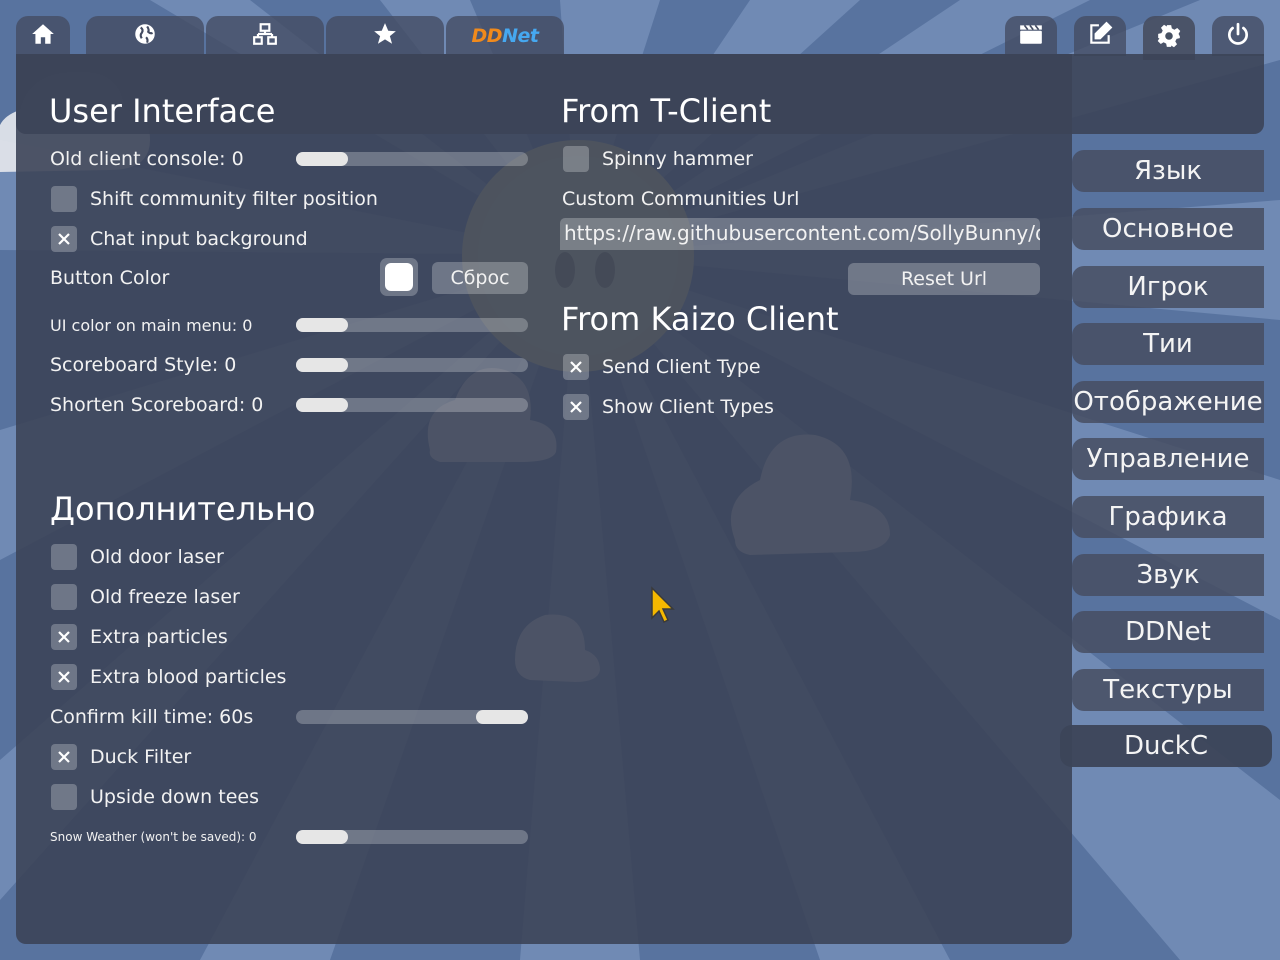 Image resolution: width=1280 pixels, height=960 pixels. What do you see at coordinates (677, 159) in the screenshot?
I see `spinny-hammer-label: Spinny hammer` at bounding box center [677, 159].